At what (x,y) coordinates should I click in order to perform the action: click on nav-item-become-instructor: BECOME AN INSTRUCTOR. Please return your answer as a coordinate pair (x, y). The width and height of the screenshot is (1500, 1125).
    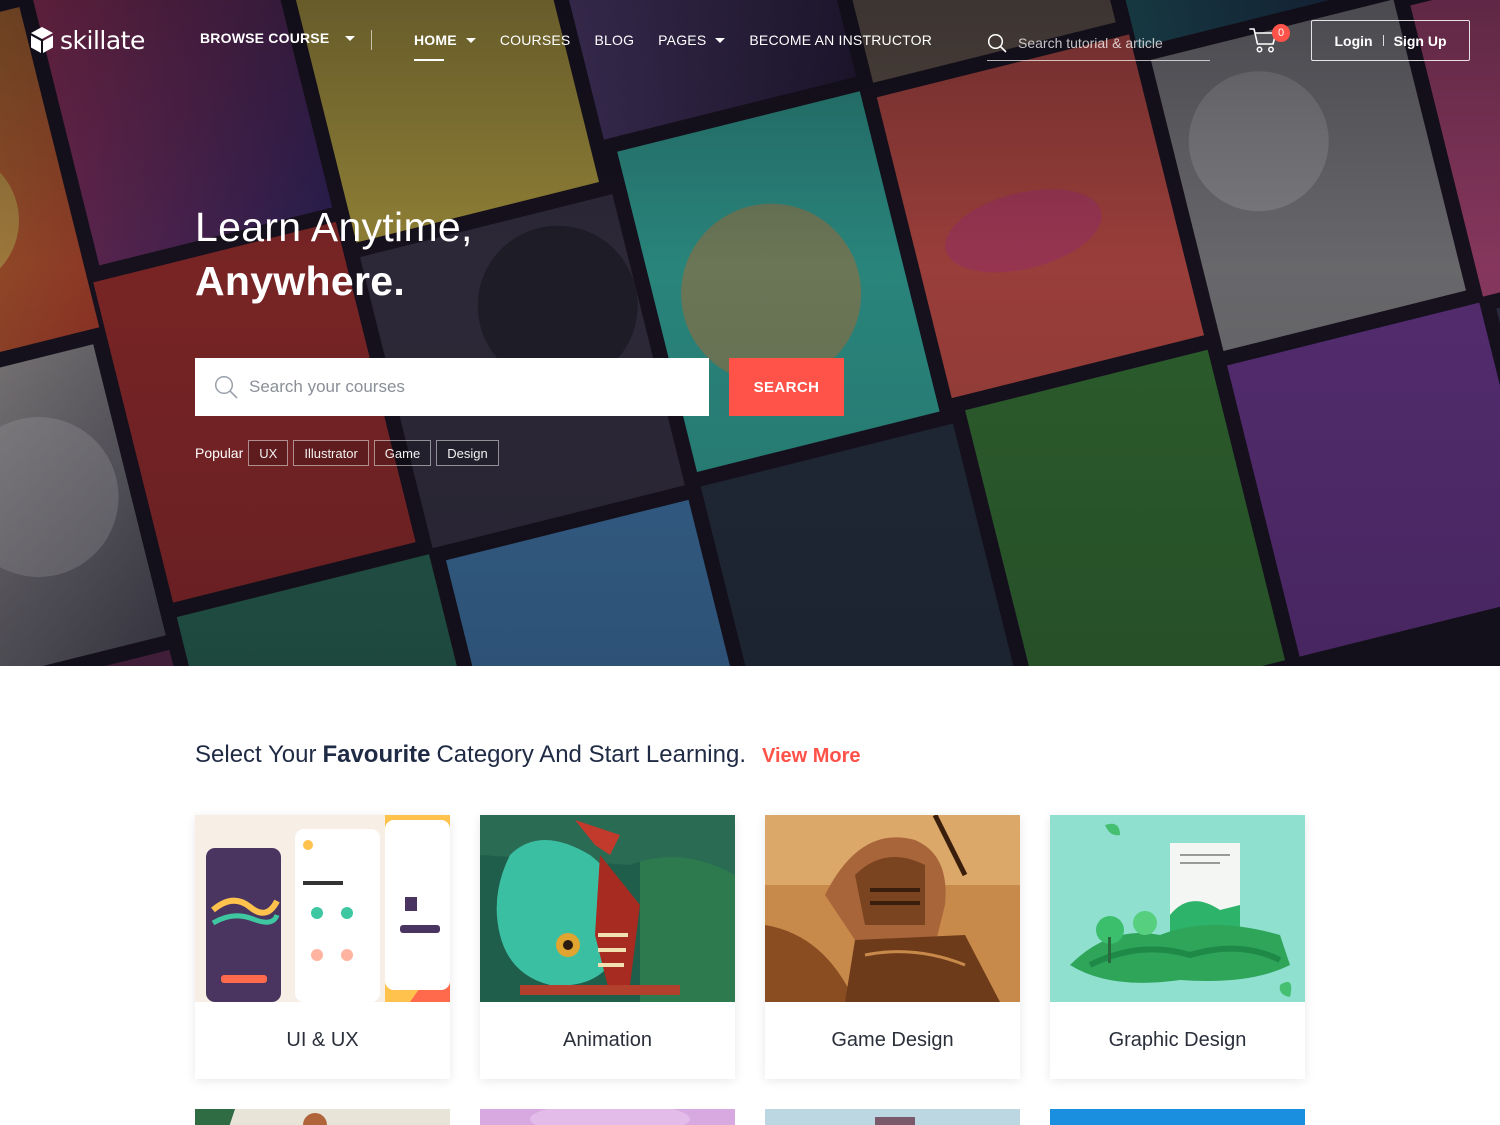
    Looking at the image, I should click on (840, 40).